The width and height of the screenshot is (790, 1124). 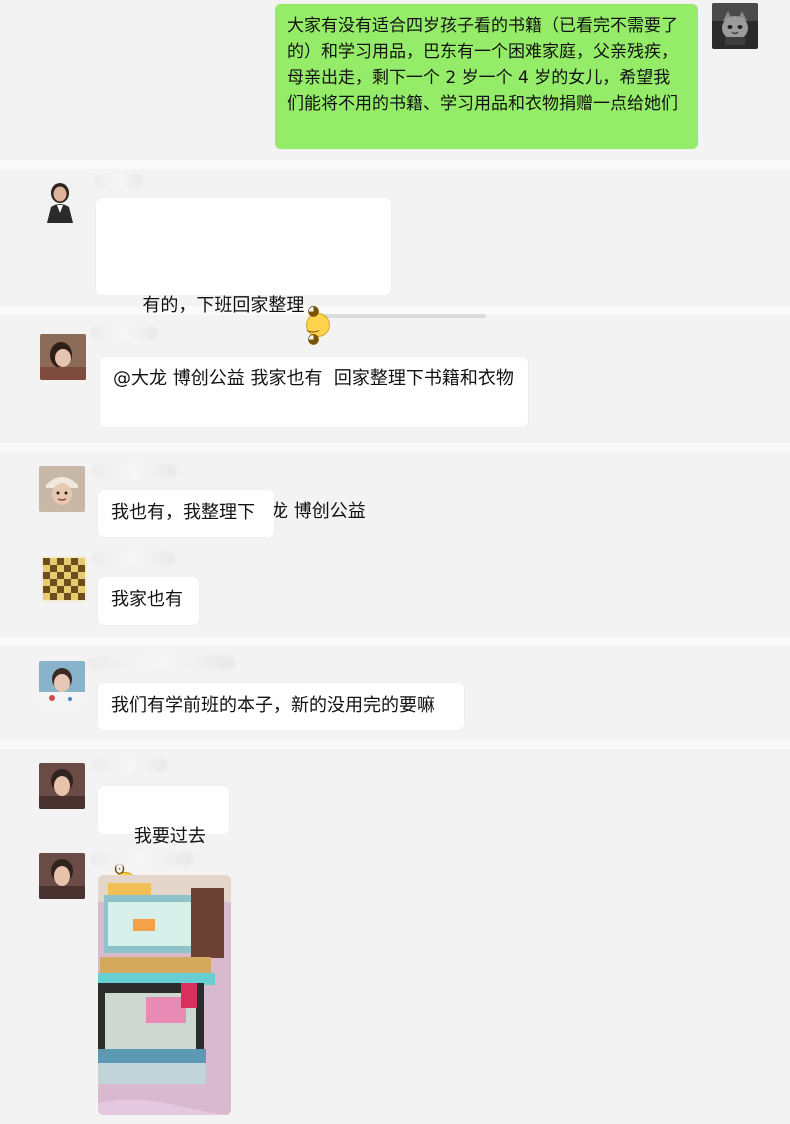 I want to click on user-avatar-cat, so click(x=735, y=26).